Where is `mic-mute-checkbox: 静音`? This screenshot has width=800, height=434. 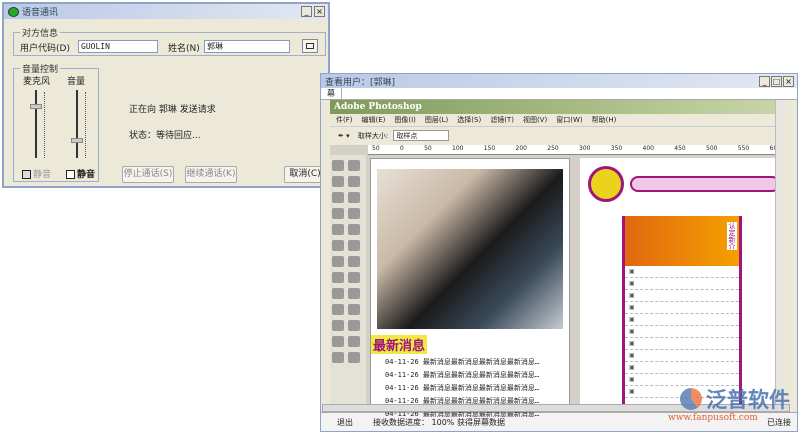 mic-mute-checkbox: 静音 is located at coordinates (36, 173).